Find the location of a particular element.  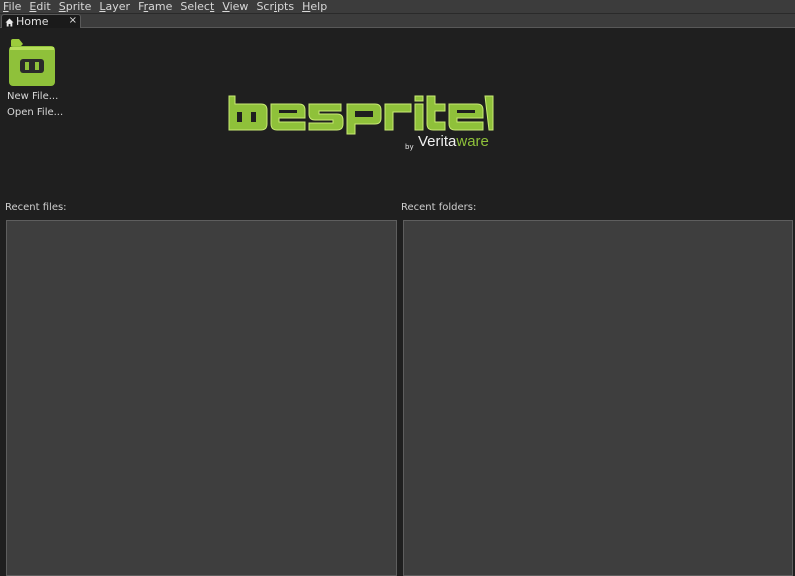

menu-layer: Layer is located at coordinates (114, 7).